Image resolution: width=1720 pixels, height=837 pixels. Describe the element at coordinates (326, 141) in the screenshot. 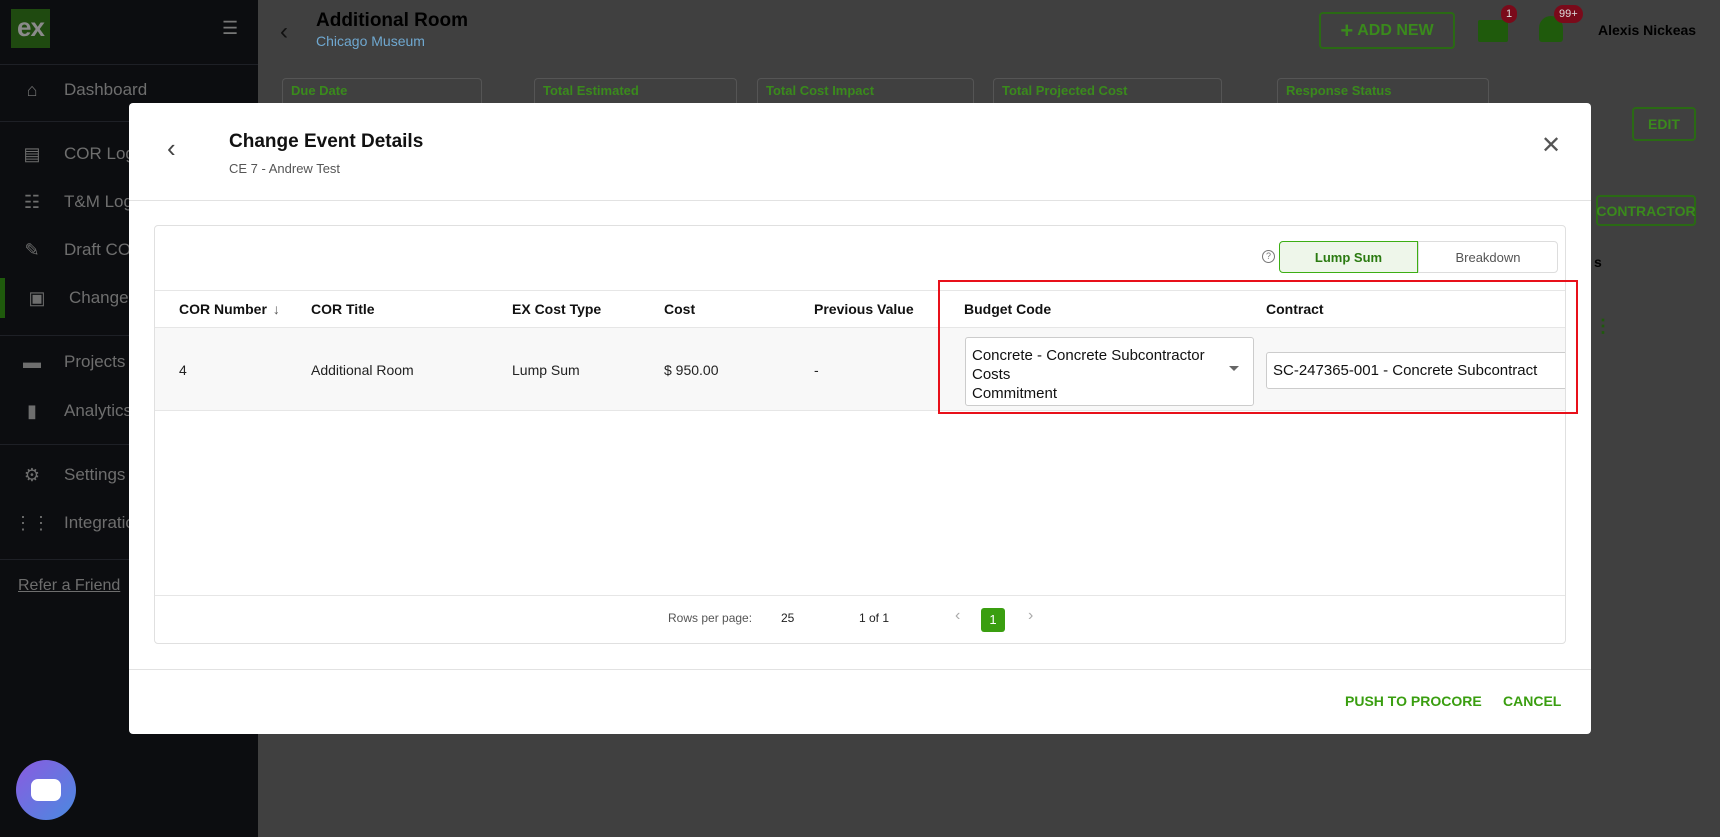

I see `dialog-title: Change Event Details` at that location.